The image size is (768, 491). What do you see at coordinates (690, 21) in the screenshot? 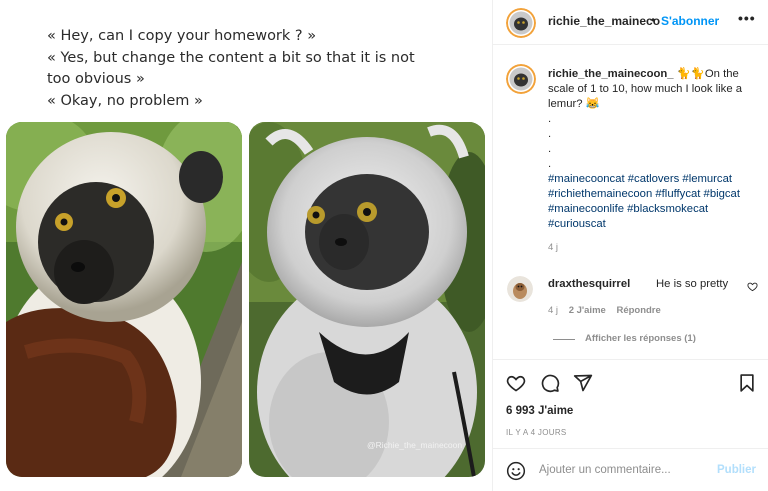
I see `follow-button: S'abonner` at bounding box center [690, 21].